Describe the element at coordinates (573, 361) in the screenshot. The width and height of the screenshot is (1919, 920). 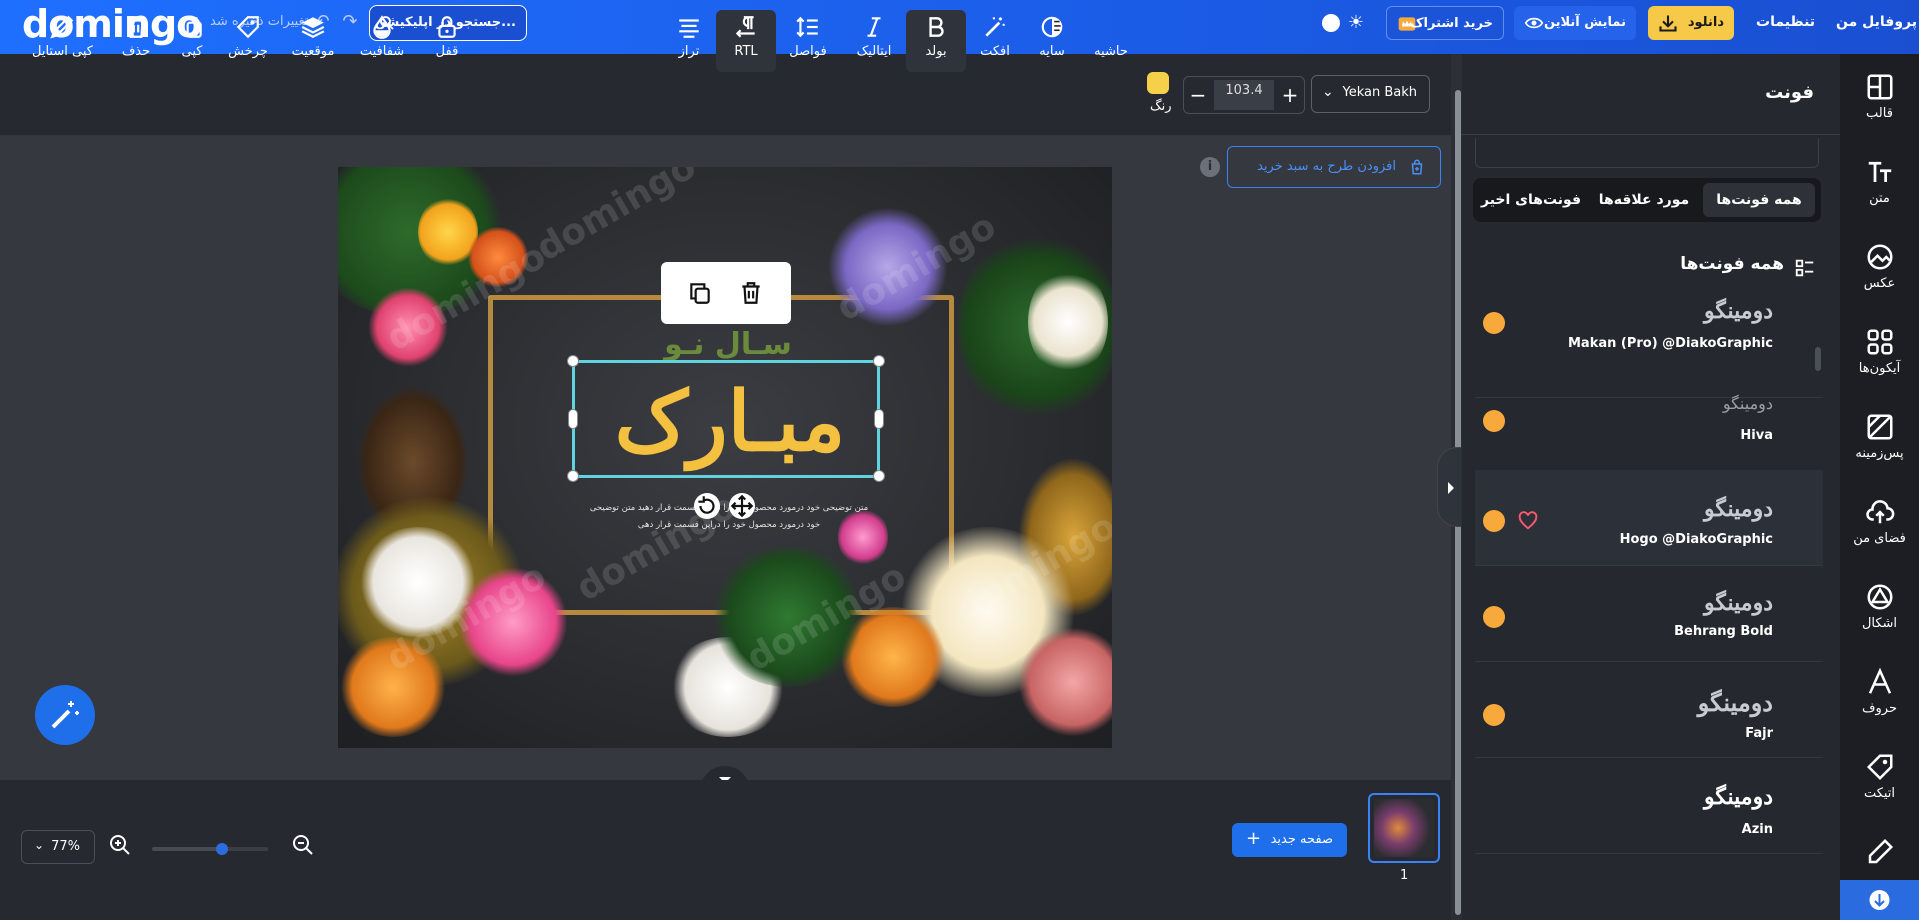
I see `resize-handle-top-left` at that location.